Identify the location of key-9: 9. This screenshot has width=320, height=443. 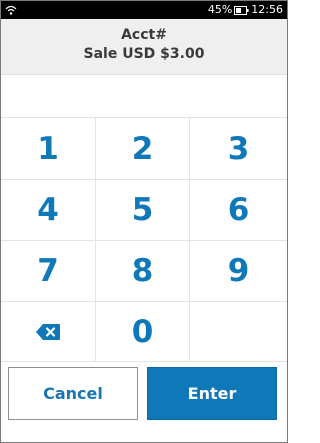
(238, 271).